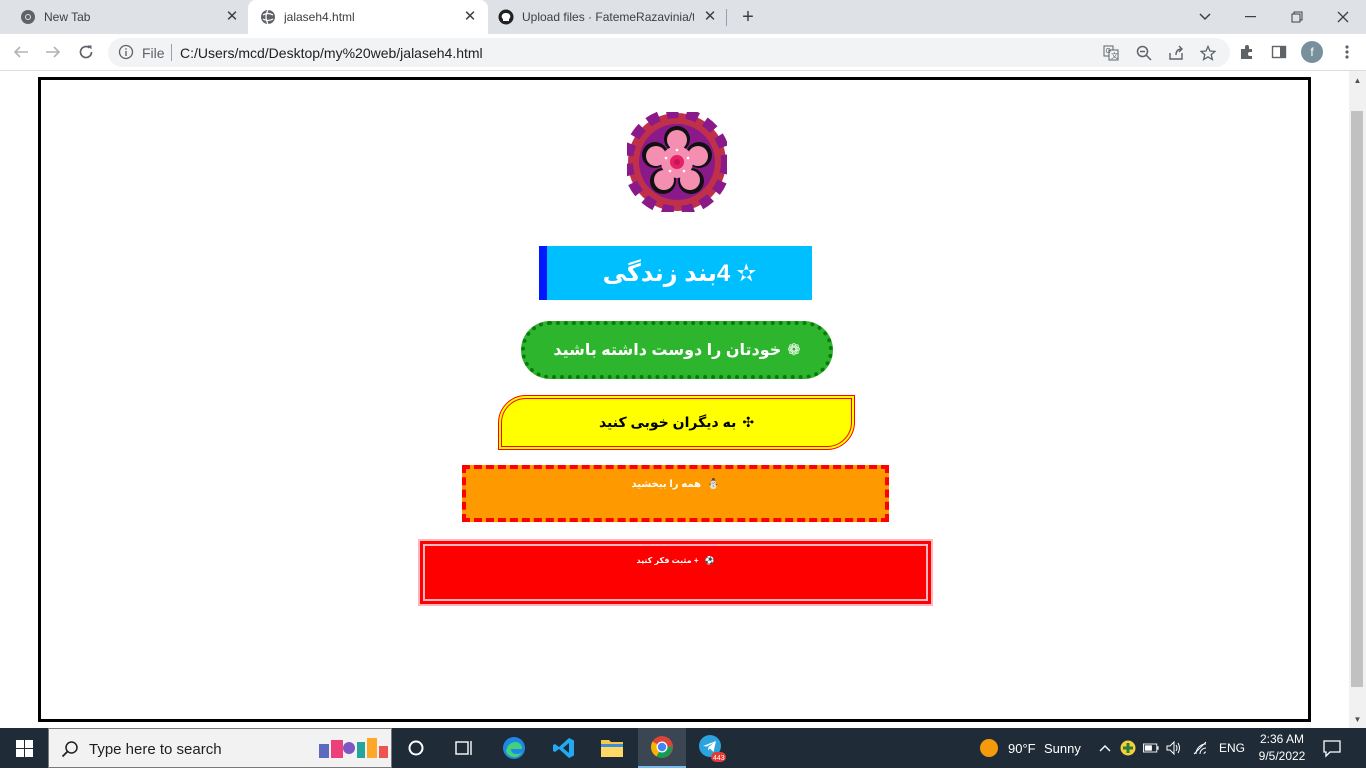 This screenshot has height=769, width=1366. I want to click on rule-item-title: ✫ 4بند زندگی, so click(675, 273).